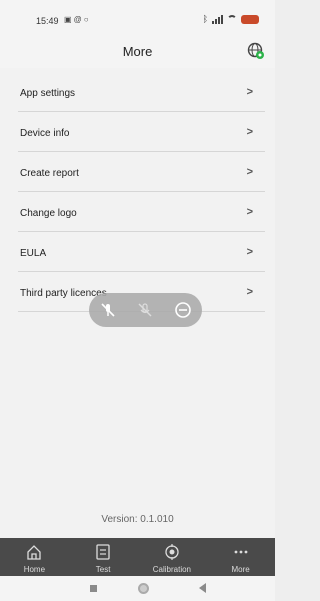 The width and height of the screenshot is (320, 601). I want to click on test-icon, so click(103, 552).